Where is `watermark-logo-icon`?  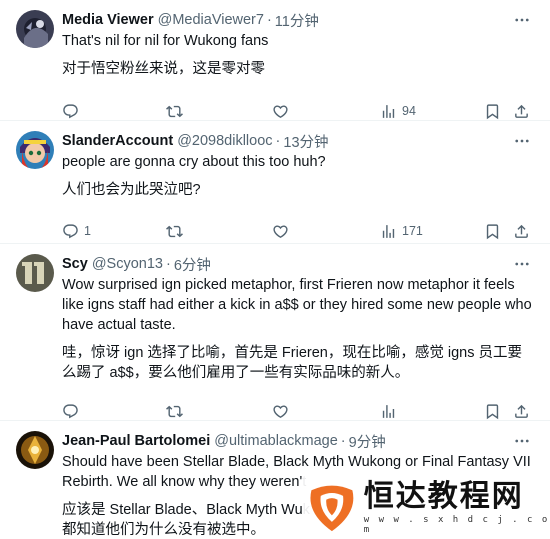
watermark-logo-icon is located at coordinates (332, 508).